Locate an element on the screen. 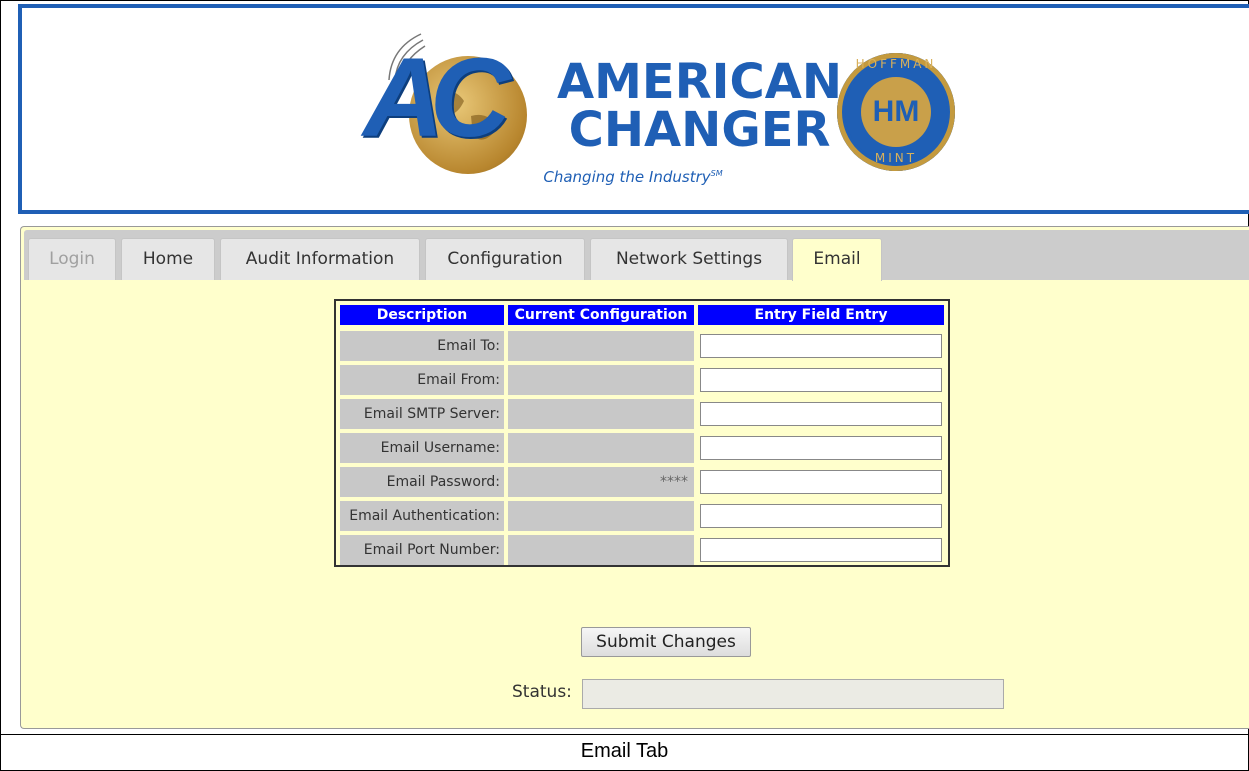 The width and height of the screenshot is (1249, 771). column-header-current-configuration: Current Configuration is located at coordinates (601, 315).